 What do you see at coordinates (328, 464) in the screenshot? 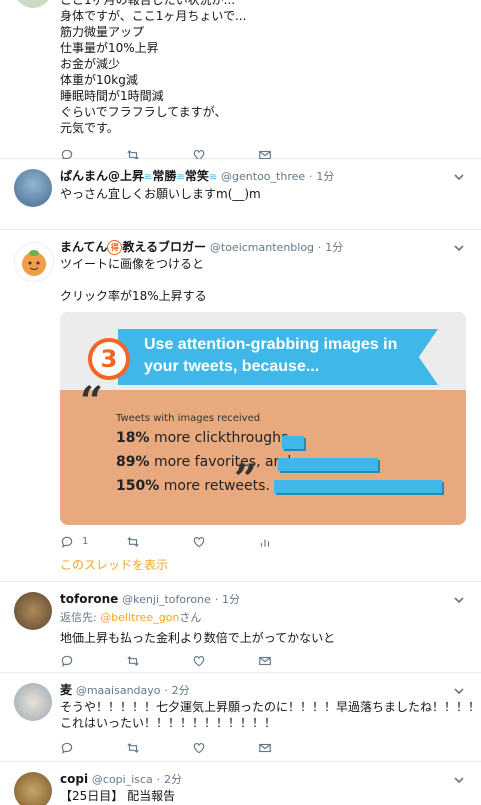
I see `stat-bar` at bounding box center [328, 464].